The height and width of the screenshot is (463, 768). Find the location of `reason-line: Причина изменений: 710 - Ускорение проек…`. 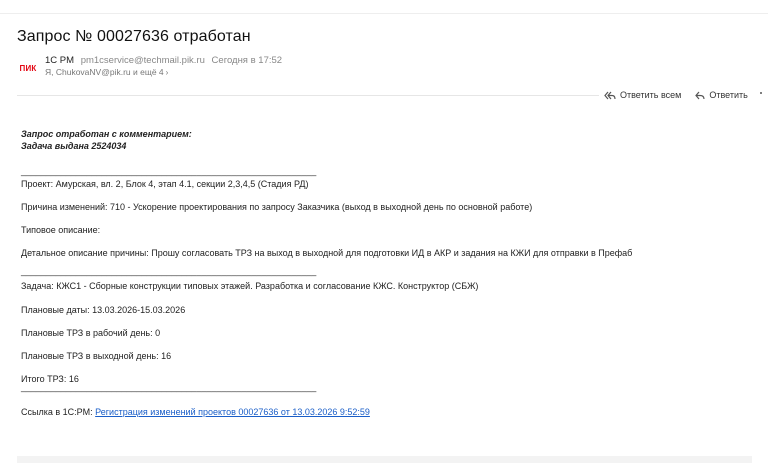

reason-line: Причина изменений: 710 - Ускорение проек… is located at coordinates (277, 207).